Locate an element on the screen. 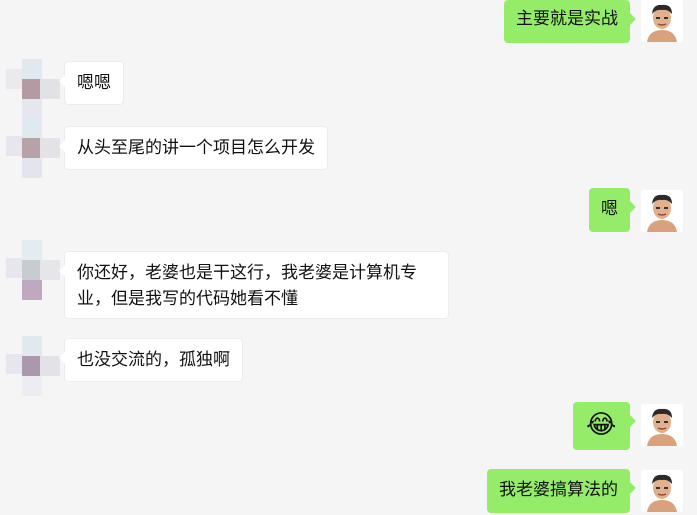 Image resolution: width=697 pixels, height=515 pixels. message-bubble-left: 也没交流的，孤独啊 is located at coordinates (151, 360).